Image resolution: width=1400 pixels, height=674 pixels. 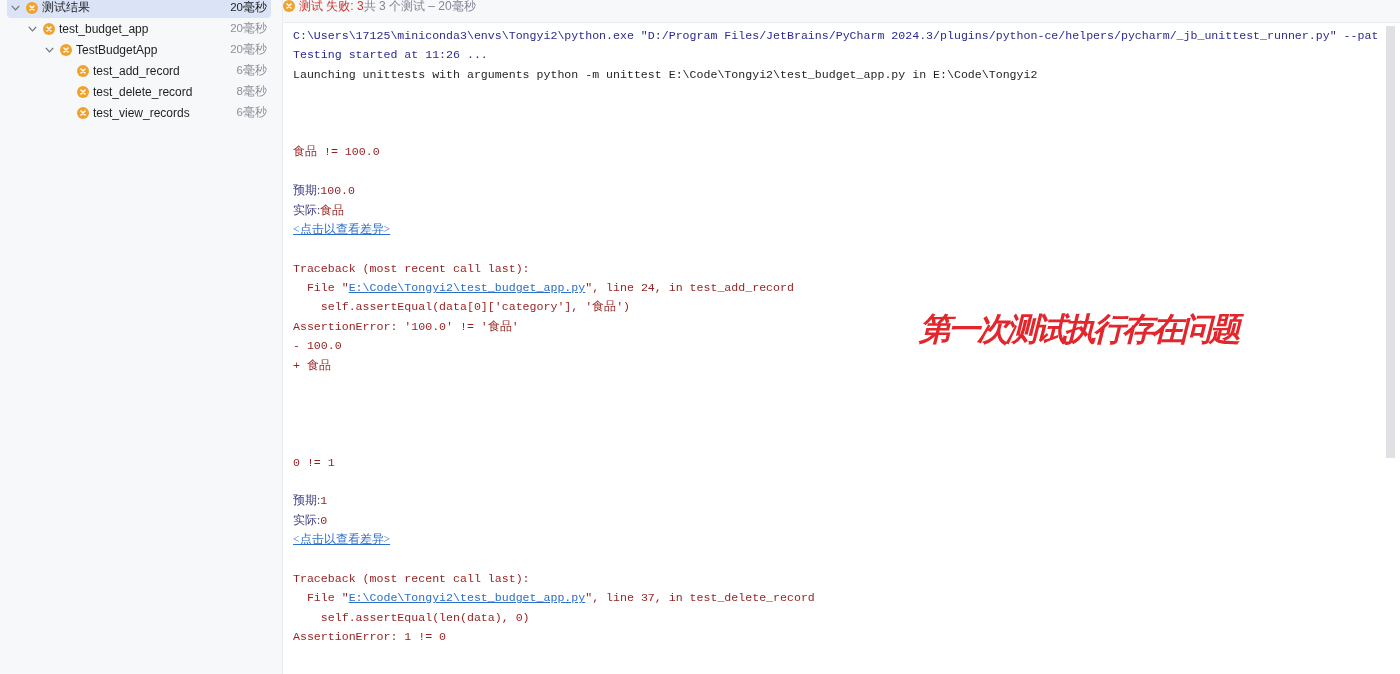 What do you see at coordinates (370, 637) in the screenshot?
I see `error-line: AssertionError: 1 != 0` at bounding box center [370, 637].